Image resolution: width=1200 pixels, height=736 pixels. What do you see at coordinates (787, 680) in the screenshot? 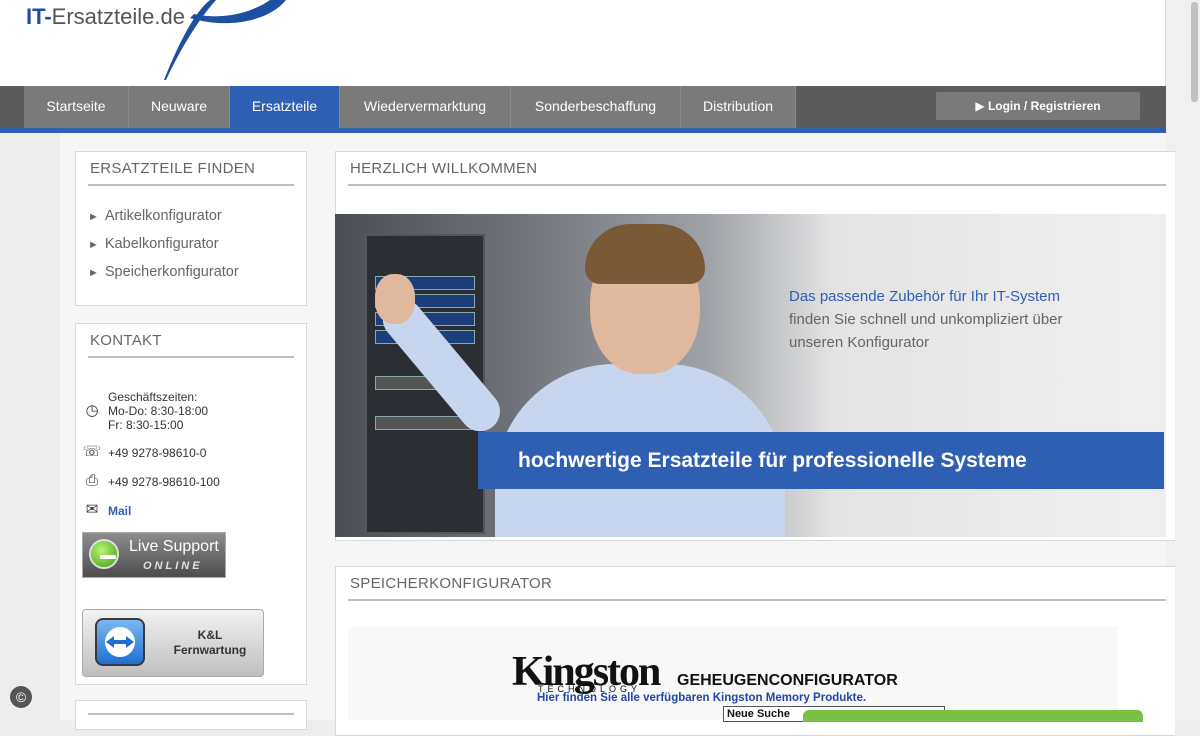
I see `memory-configurator-heading: GEHEUGENCONFIGURATOR` at bounding box center [787, 680].